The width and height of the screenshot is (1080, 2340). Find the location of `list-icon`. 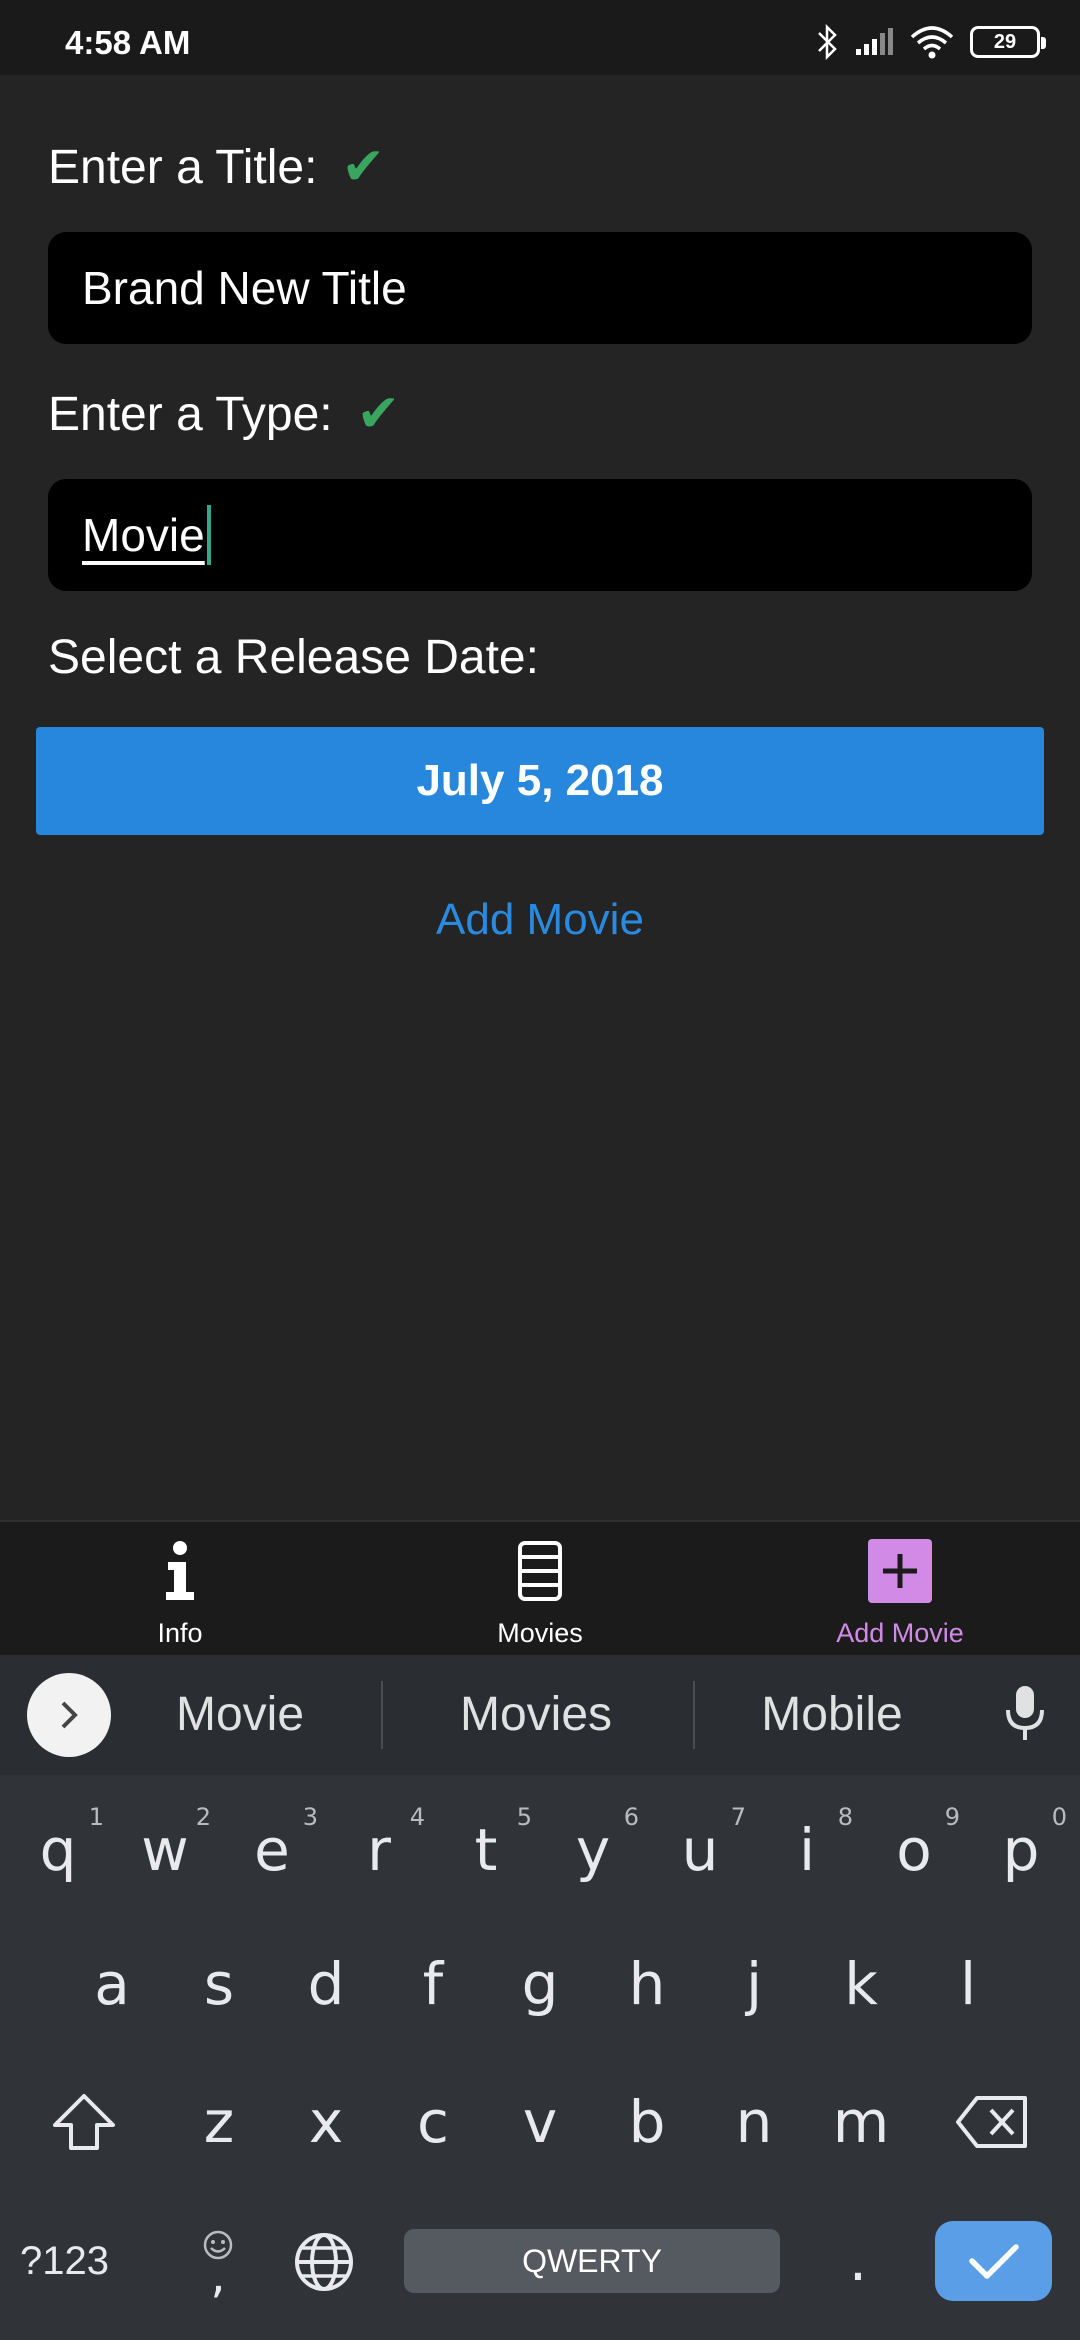

list-icon is located at coordinates (540, 1571).